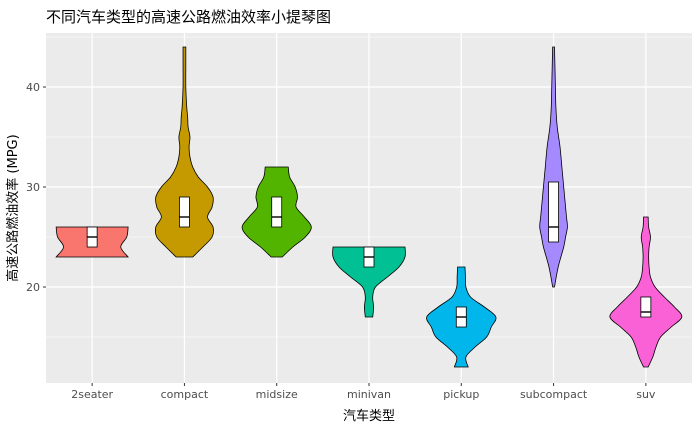 Image resolution: width=700 pixels, height=432 pixels. What do you see at coordinates (33, 87) in the screenshot?
I see `y-tick-label: 40` at bounding box center [33, 87].